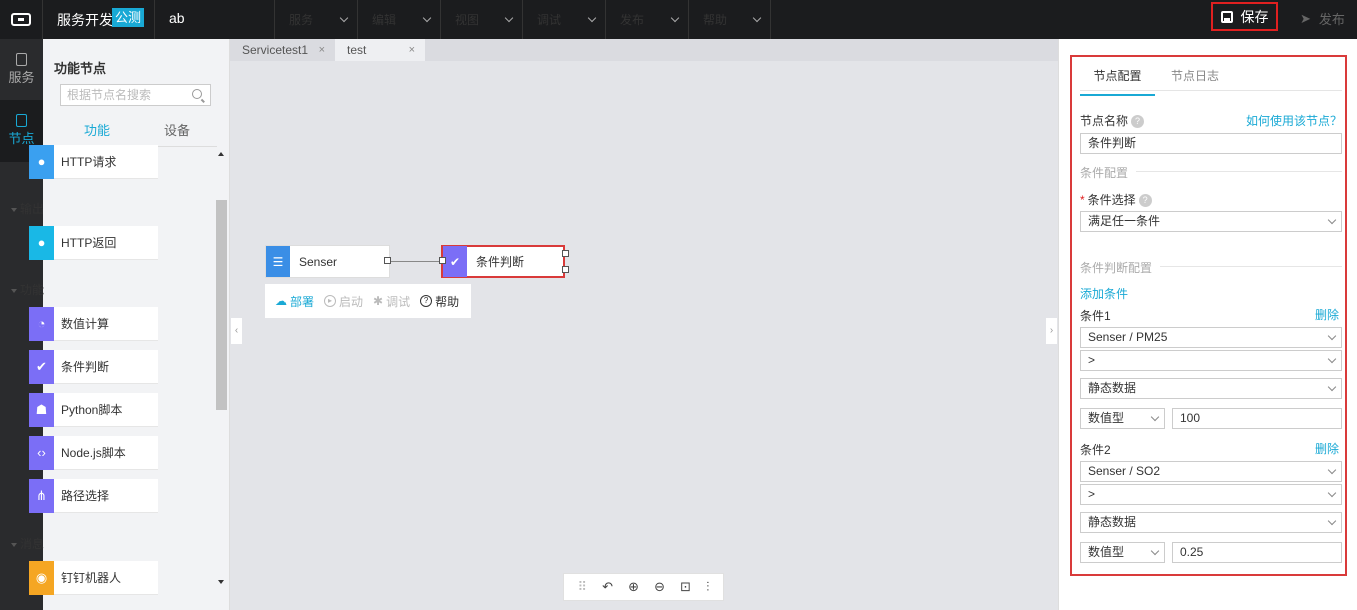 This screenshot has width=1357, height=610. What do you see at coordinates (1257, 552) in the screenshot?
I see `condition-2-value-input: 0.25` at bounding box center [1257, 552].